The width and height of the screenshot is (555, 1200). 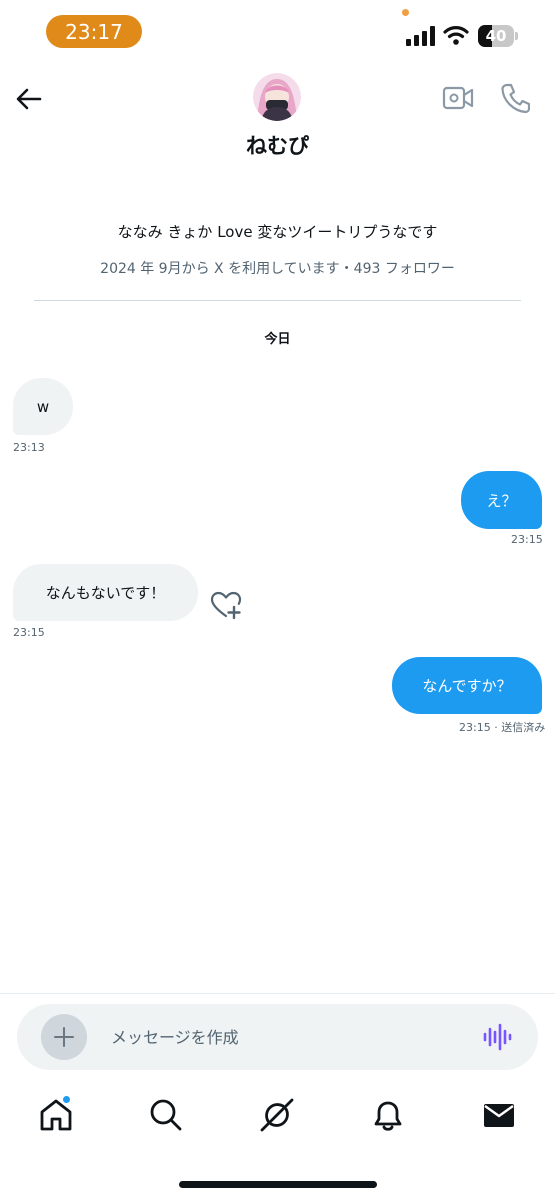 I want to click on message-bubble-outgoing: え？, so click(x=501, y=500).